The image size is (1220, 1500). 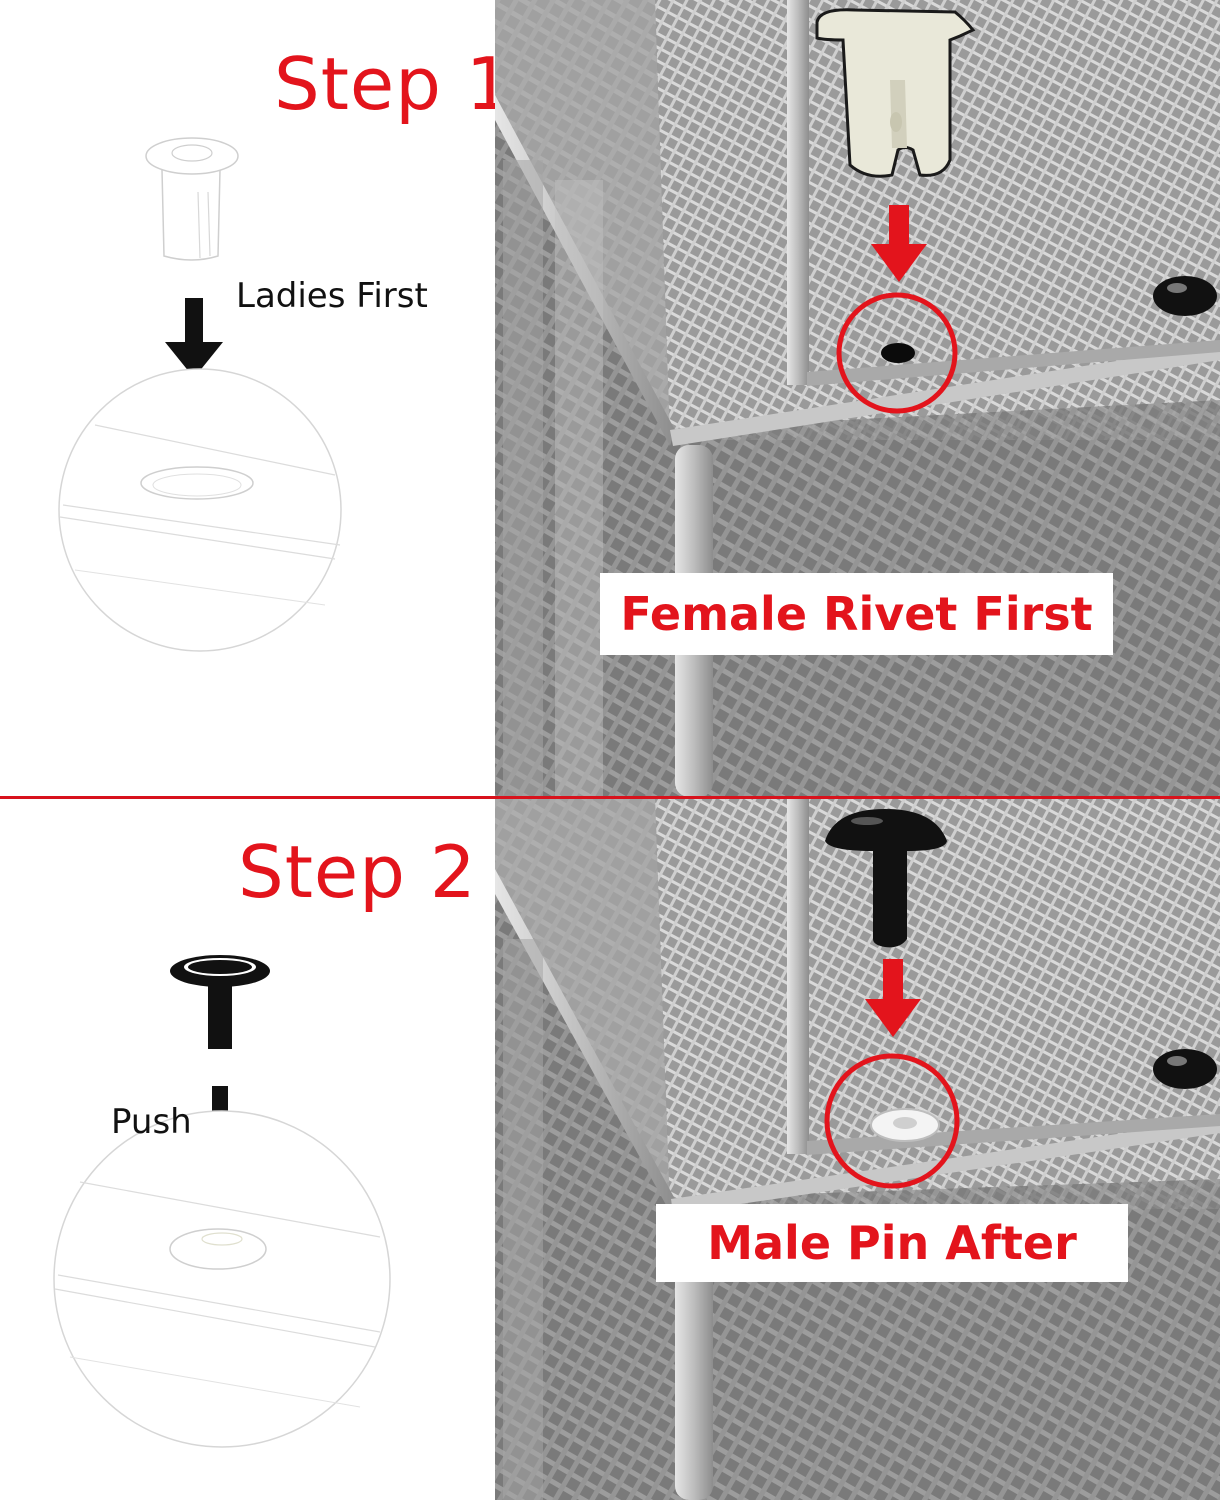 What do you see at coordinates (222, 1279) in the screenshot?
I see `pin-detail-circle` at bounding box center [222, 1279].